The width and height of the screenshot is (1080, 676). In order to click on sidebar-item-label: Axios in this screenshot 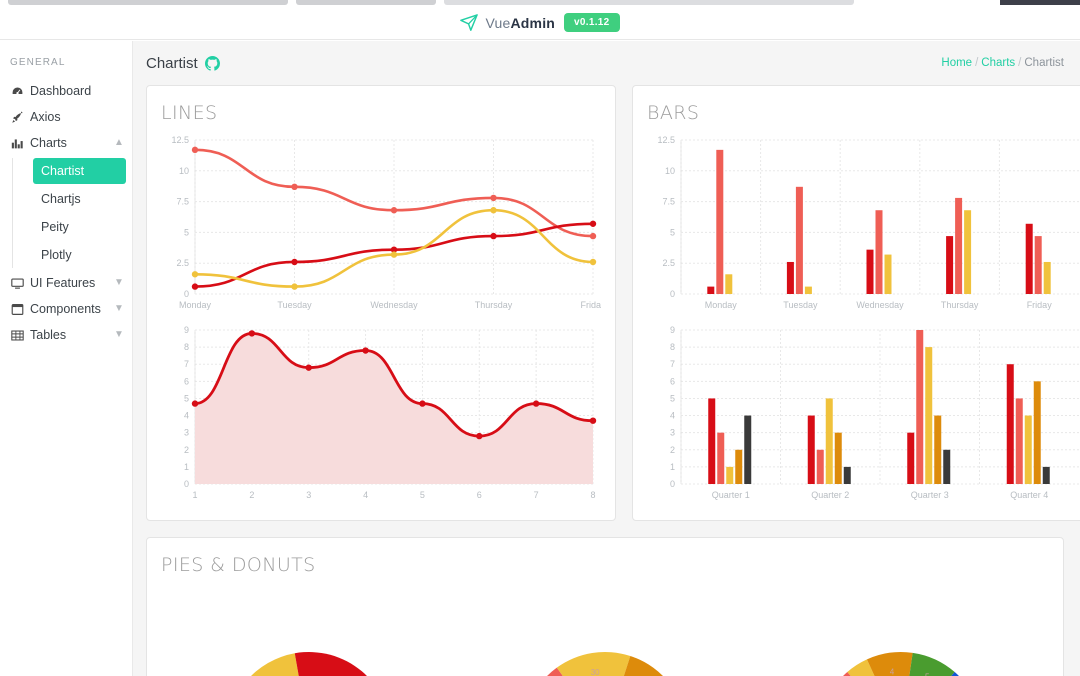, I will do `click(45, 117)`.